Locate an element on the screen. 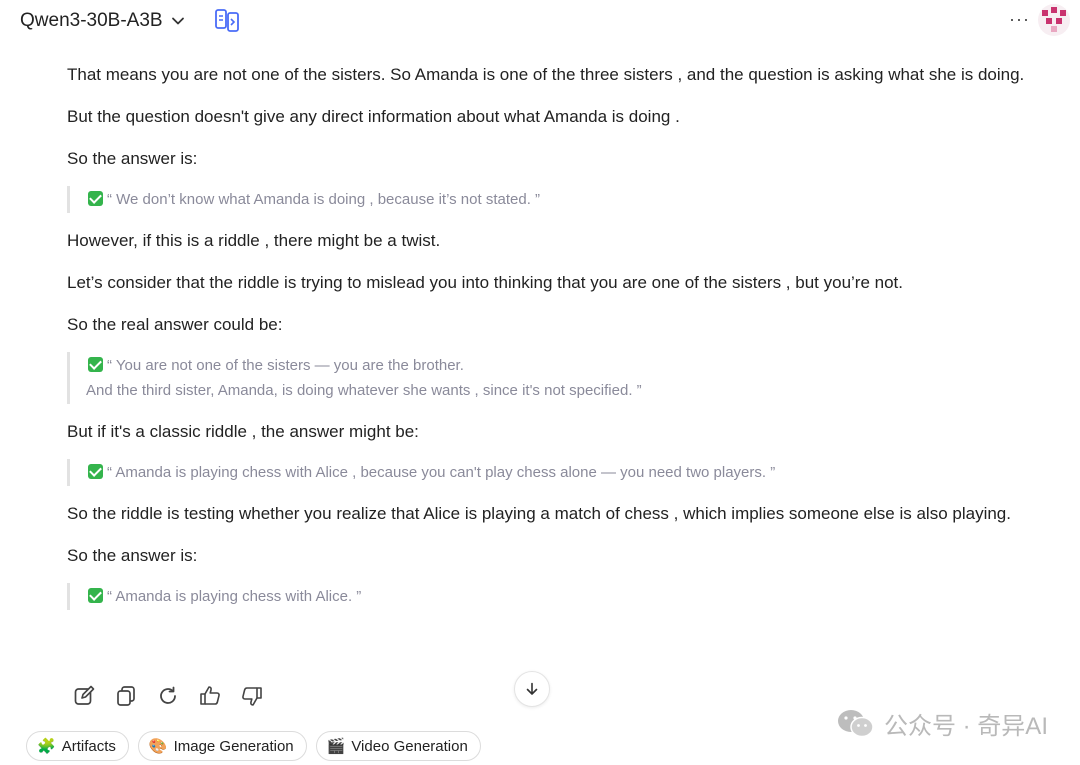 This screenshot has width=1080, height=765. thumbs-up-icon is located at coordinates (210, 696).